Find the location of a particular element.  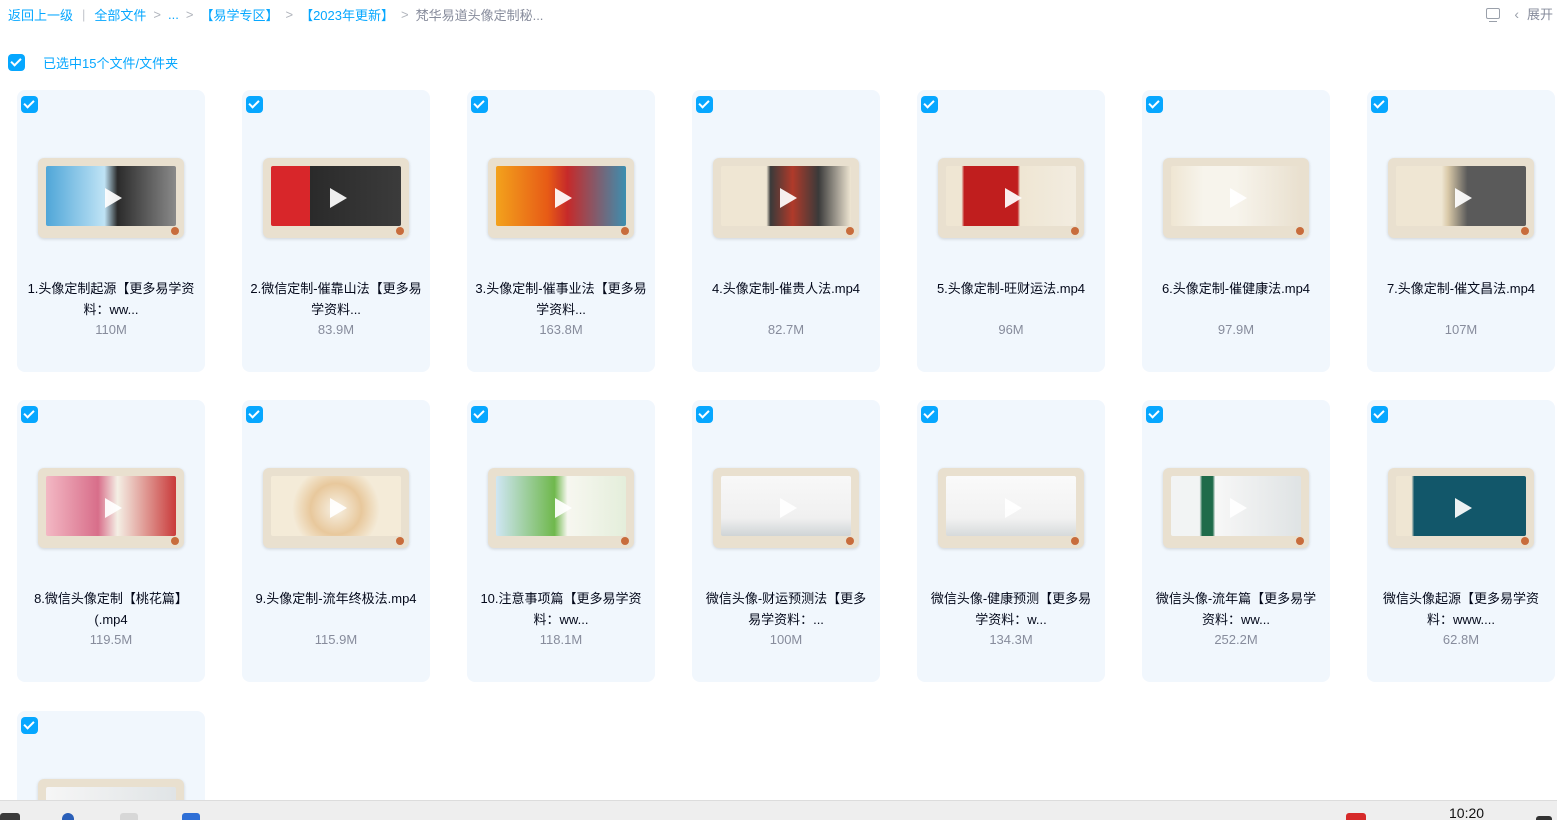

file-card: 9.头像定制-流年终极法.mp4 115.9M is located at coordinates (336, 541).